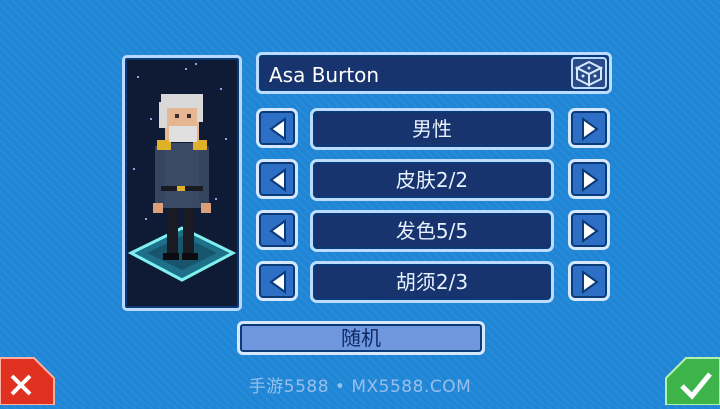 This screenshot has width=720, height=409. I want to click on skin-prev-button, so click(277, 179).